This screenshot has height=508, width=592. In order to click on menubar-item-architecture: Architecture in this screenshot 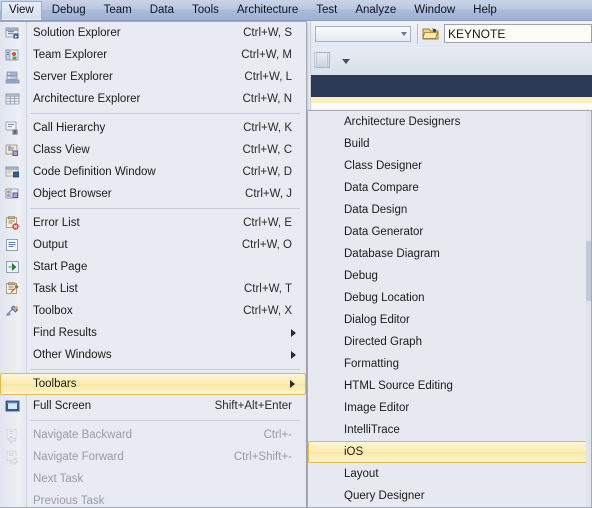, I will do `click(267, 10)`.